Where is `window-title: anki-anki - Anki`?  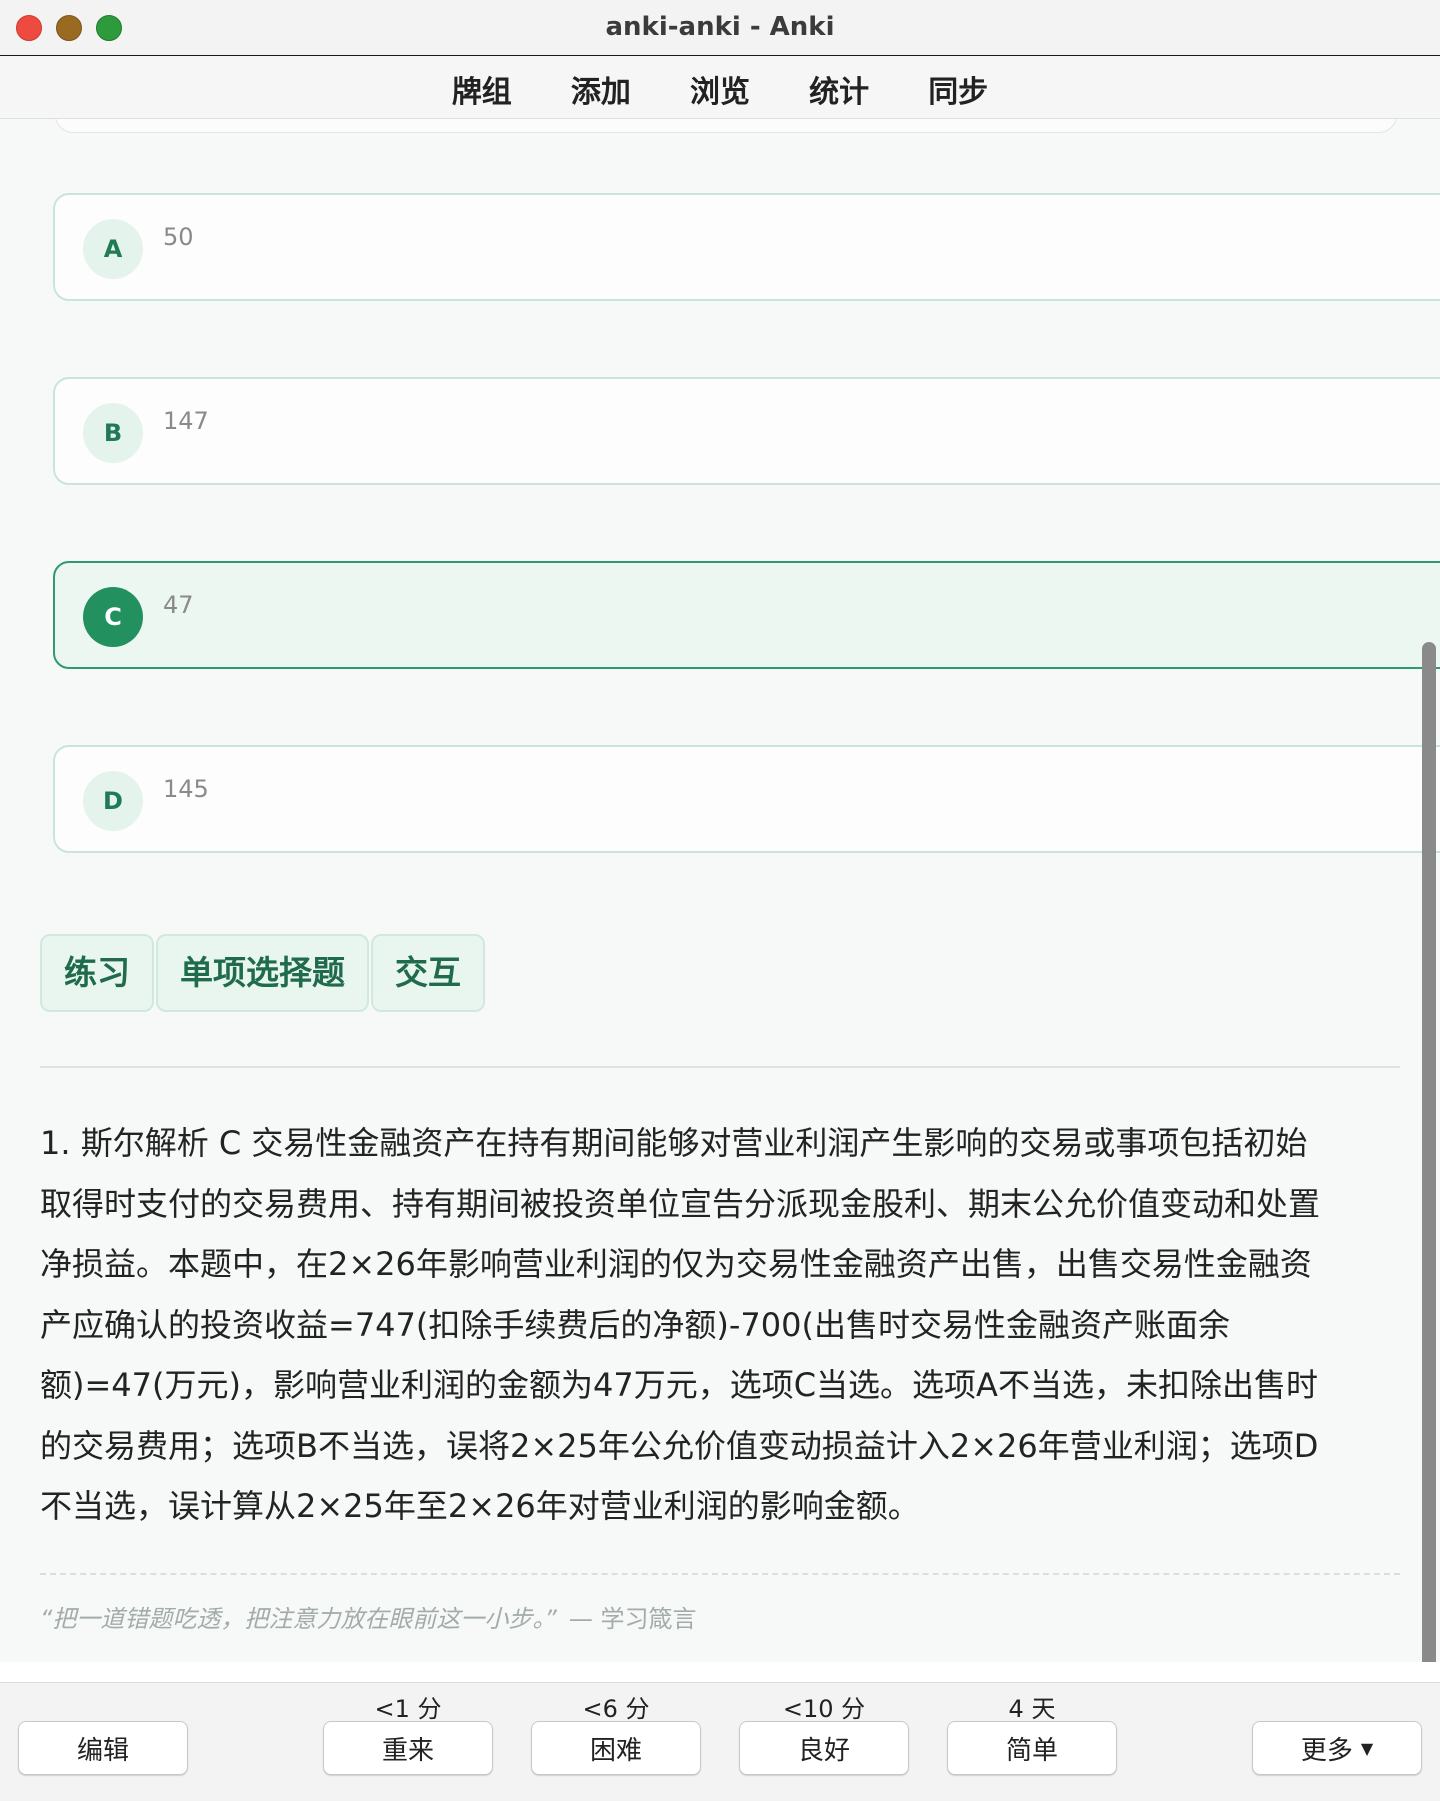 window-title: anki-anki - Anki is located at coordinates (720, 27).